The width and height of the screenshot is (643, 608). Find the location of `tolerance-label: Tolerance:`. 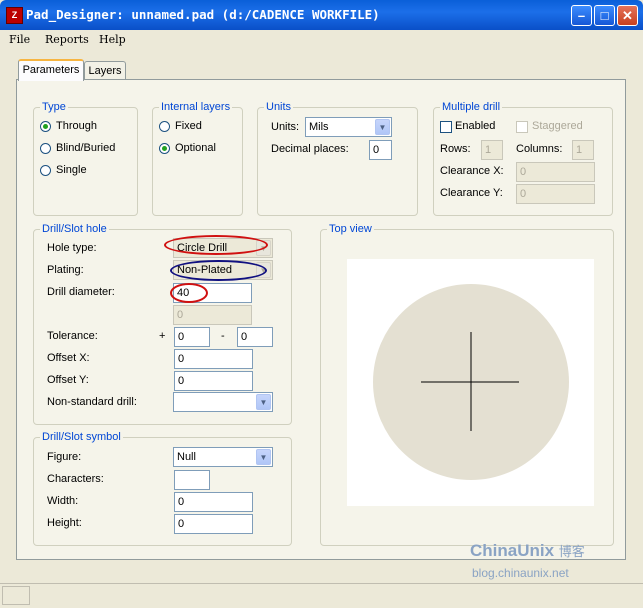

tolerance-label: Tolerance: is located at coordinates (72, 336).